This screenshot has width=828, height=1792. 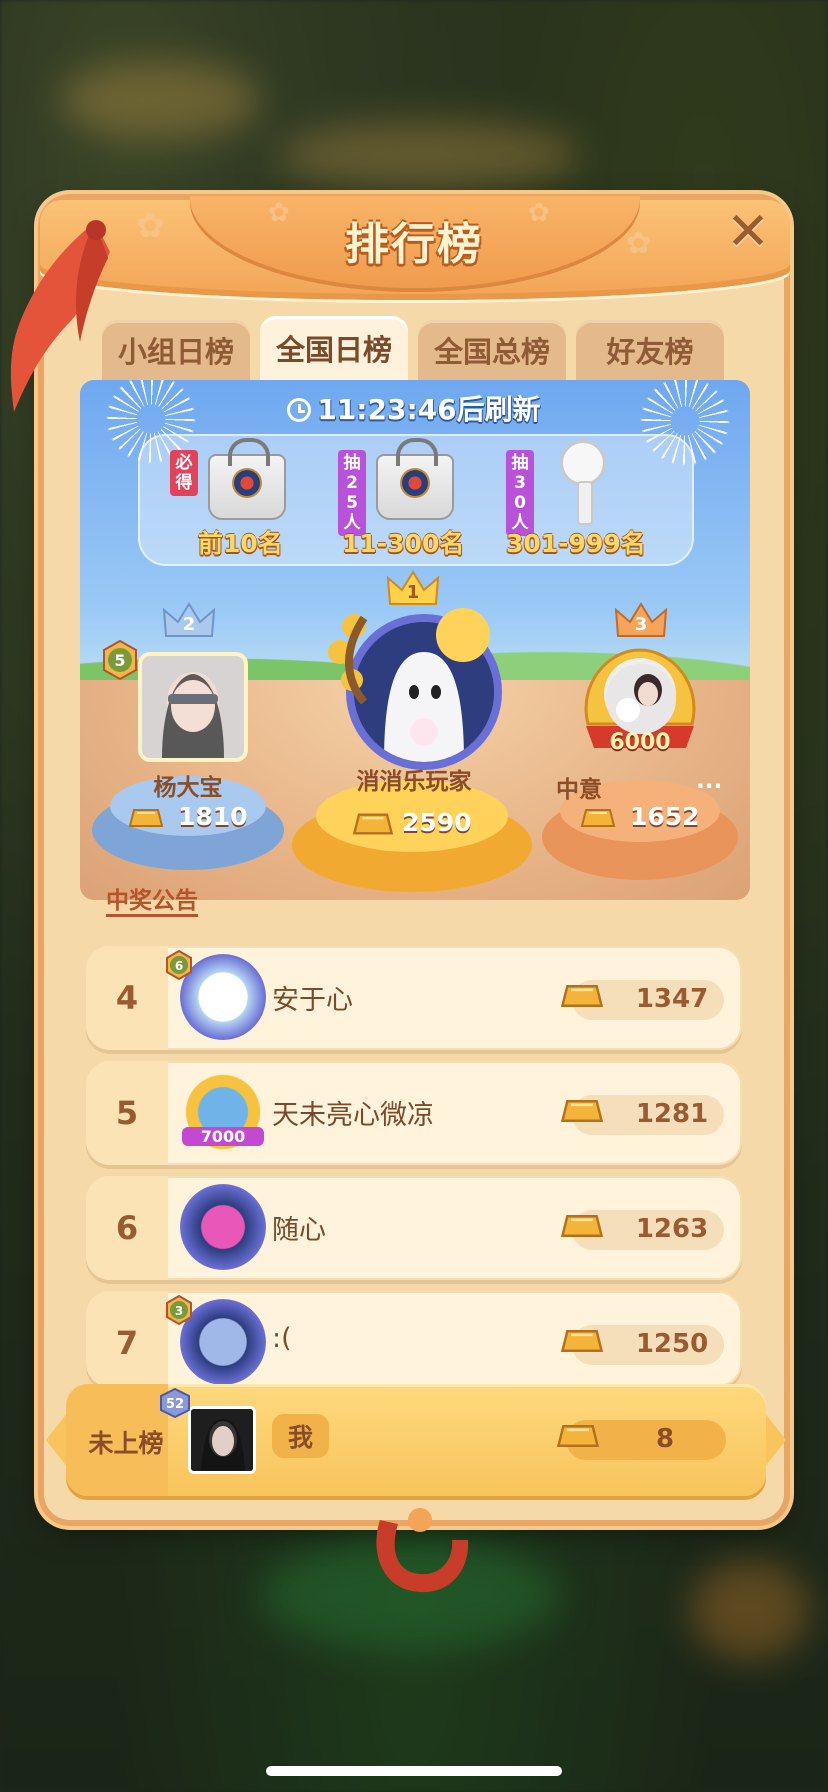 What do you see at coordinates (352, 656) in the screenshot?
I see `flower-frame-icon` at bounding box center [352, 656].